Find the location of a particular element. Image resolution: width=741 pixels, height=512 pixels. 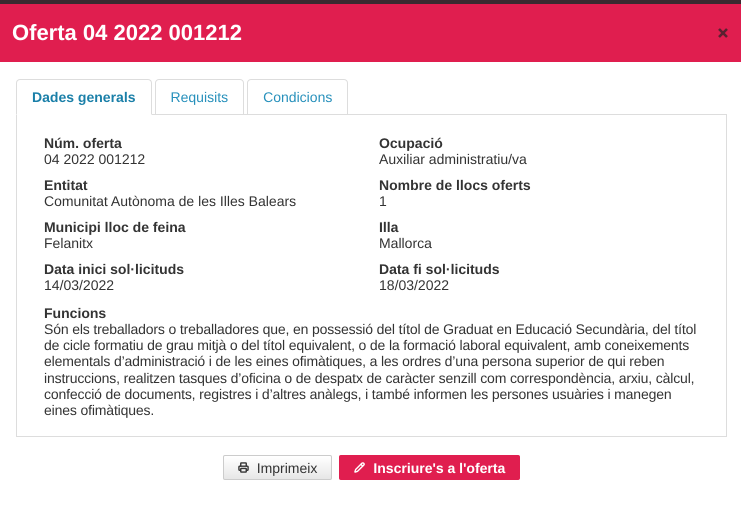

close-button is located at coordinates (723, 33).